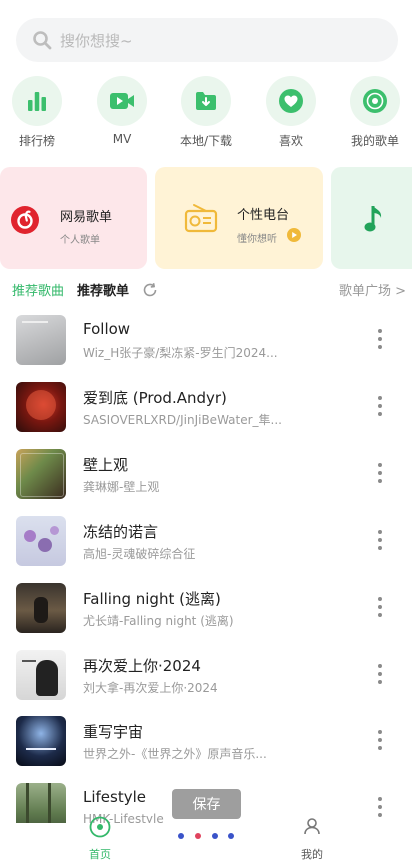 The width and height of the screenshot is (412, 863). Describe the element at coordinates (36, 141) in the screenshot. I see `quick-label: 排行榜` at that location.